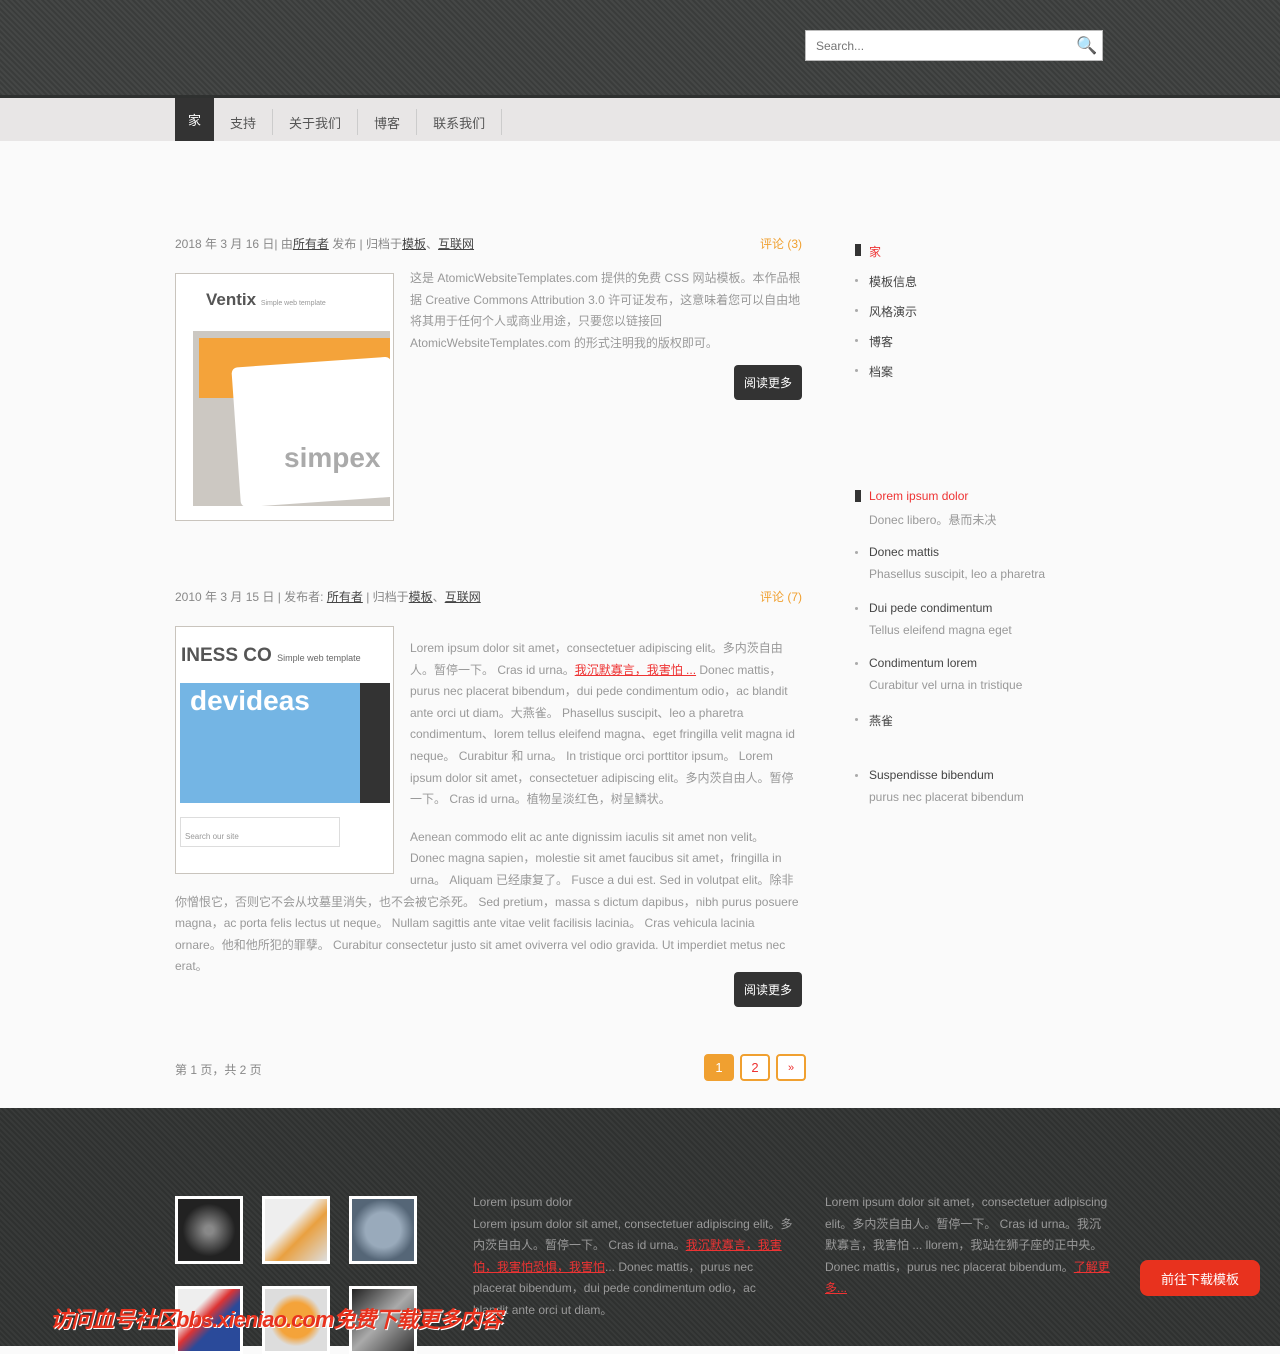  Describe the element at coordinates (1087, 46) in the screenshot. I see `search-icon: 🔍` at that location.